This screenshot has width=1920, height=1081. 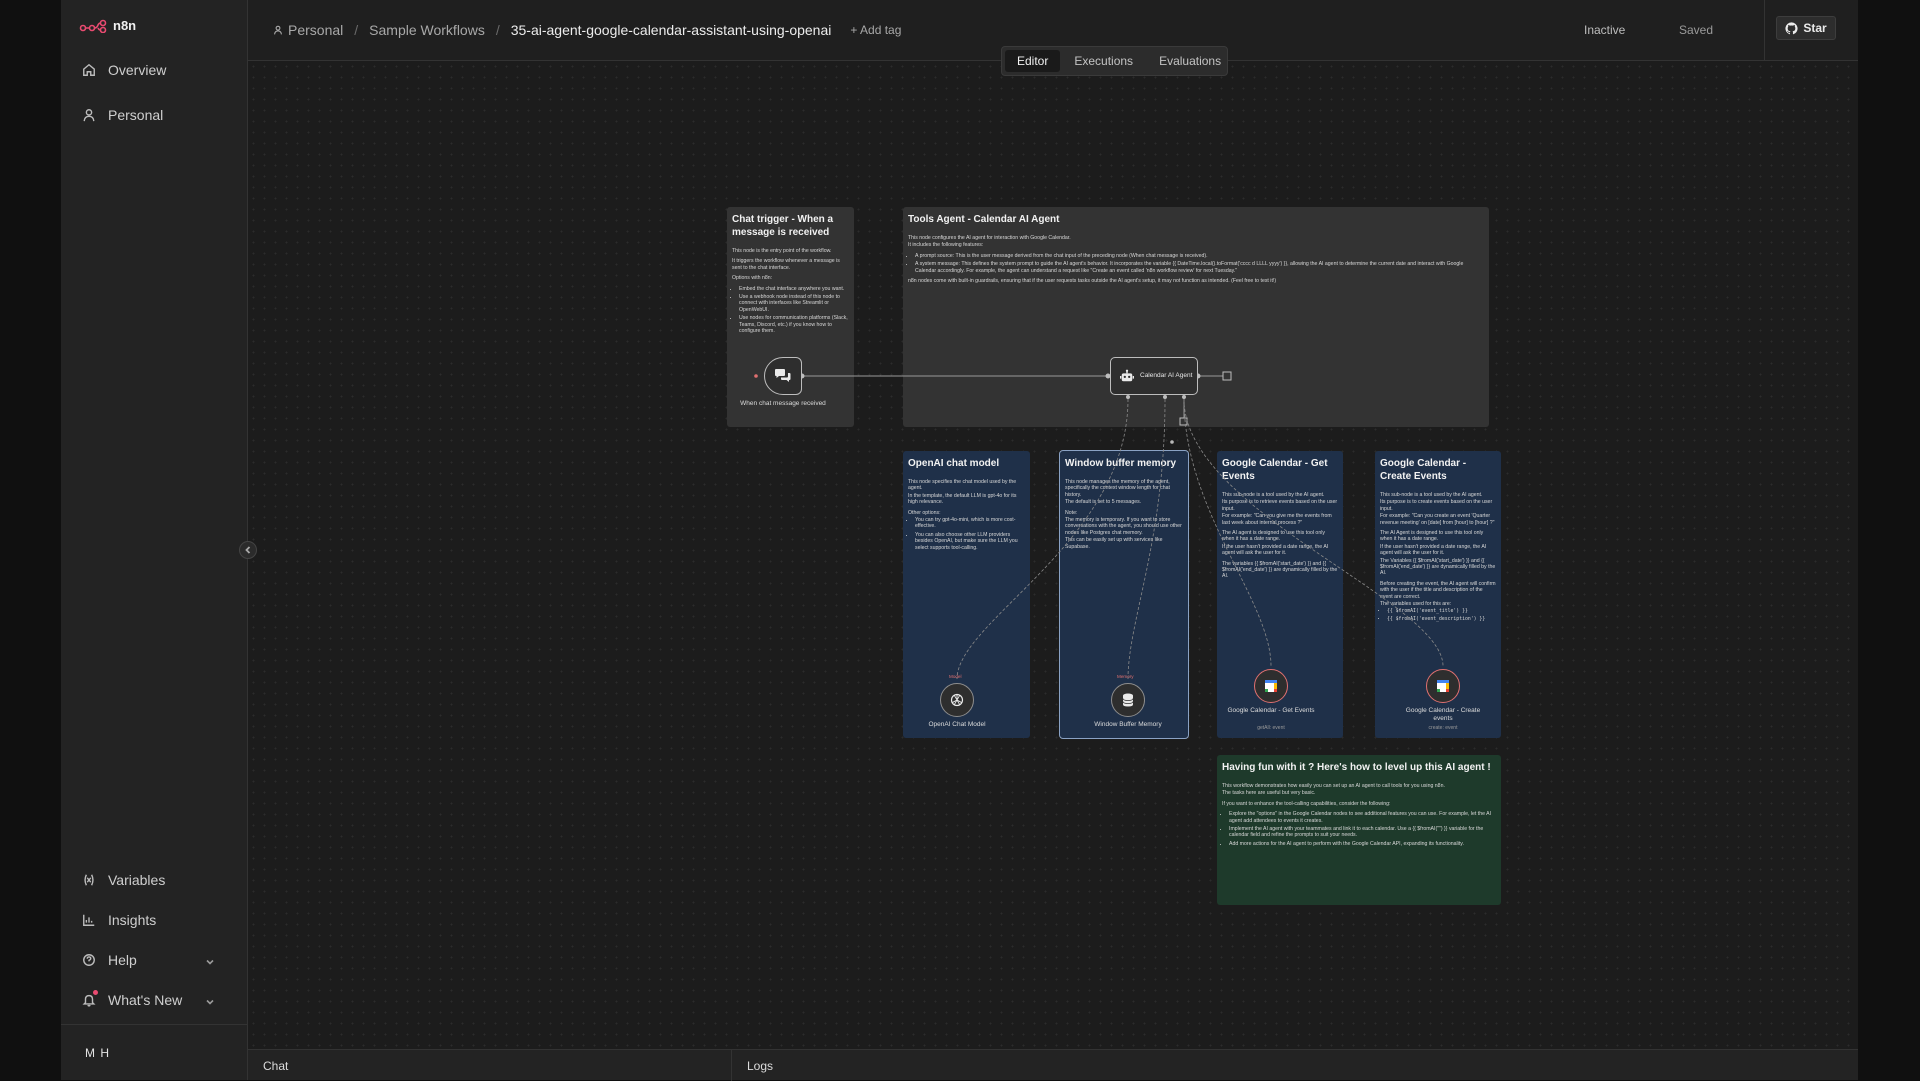 What do you see at coordinates (924, 512) in the screenshot?
I see `note-text: Other options:` at bounding box center [924, 512].